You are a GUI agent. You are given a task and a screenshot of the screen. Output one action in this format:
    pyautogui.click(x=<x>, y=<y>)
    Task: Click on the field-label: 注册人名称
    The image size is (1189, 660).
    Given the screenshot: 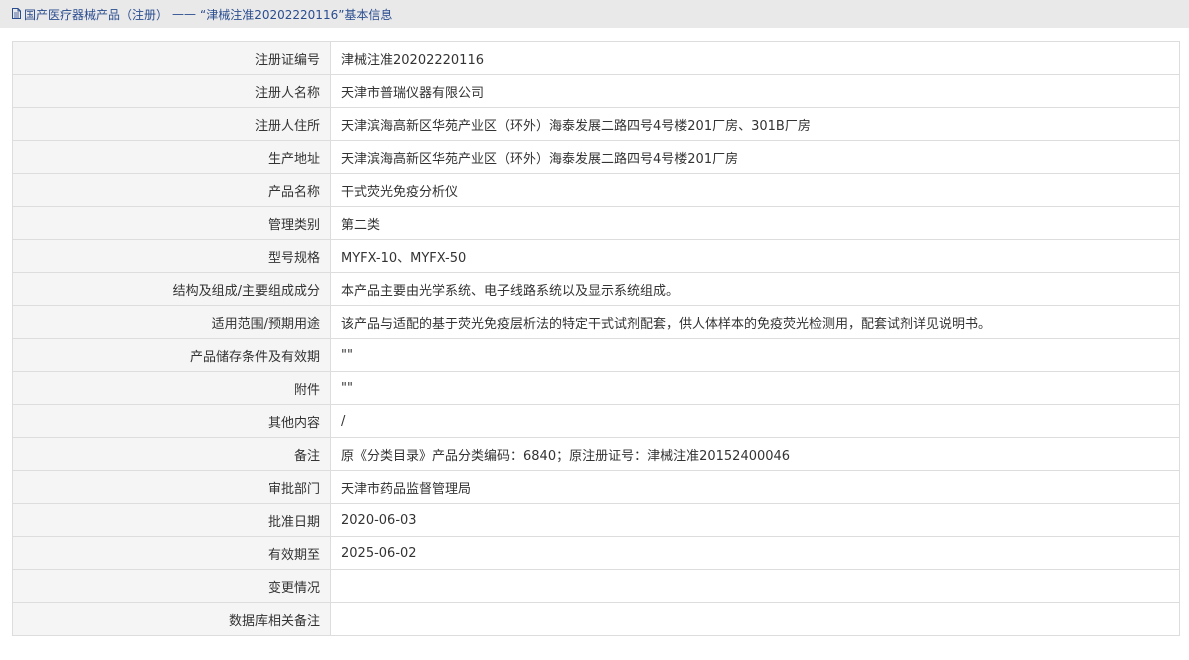 What is the action you would take?
    pyautogui.click(x=171, y=91)
    